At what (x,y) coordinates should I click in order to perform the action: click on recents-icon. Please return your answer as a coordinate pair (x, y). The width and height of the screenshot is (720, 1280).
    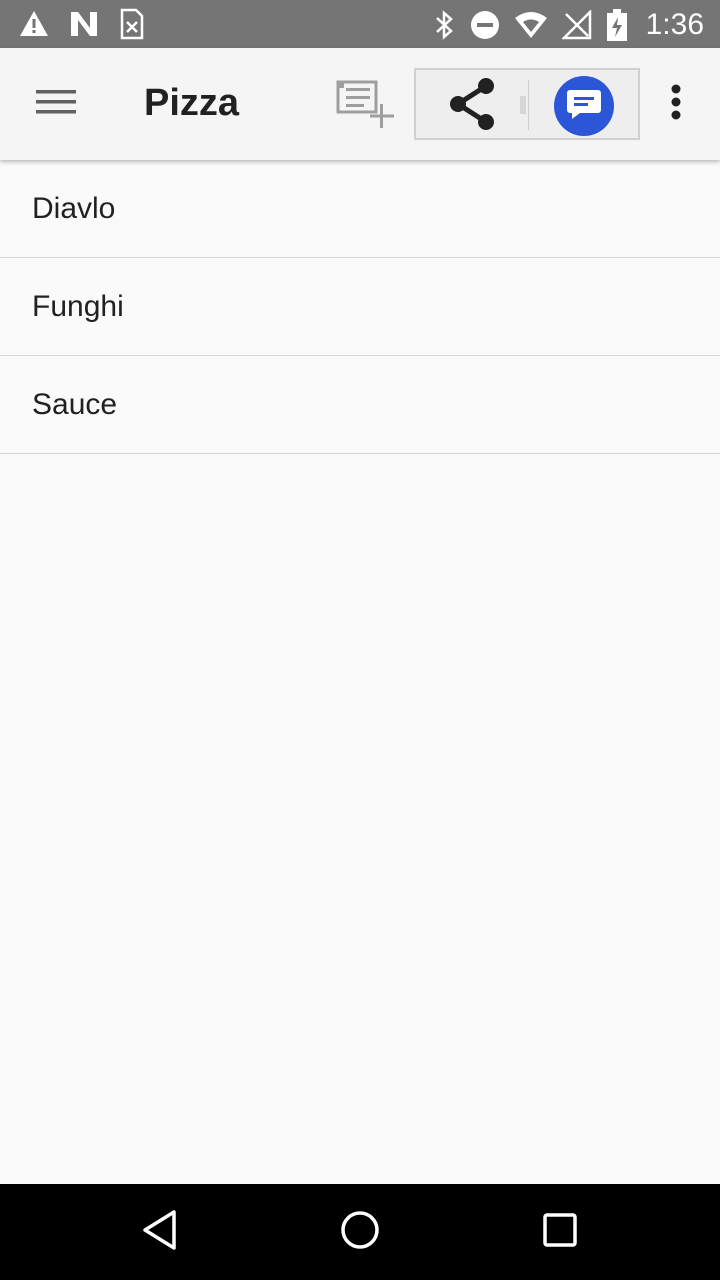
    Looking at the image, I should click on (560, 1232).